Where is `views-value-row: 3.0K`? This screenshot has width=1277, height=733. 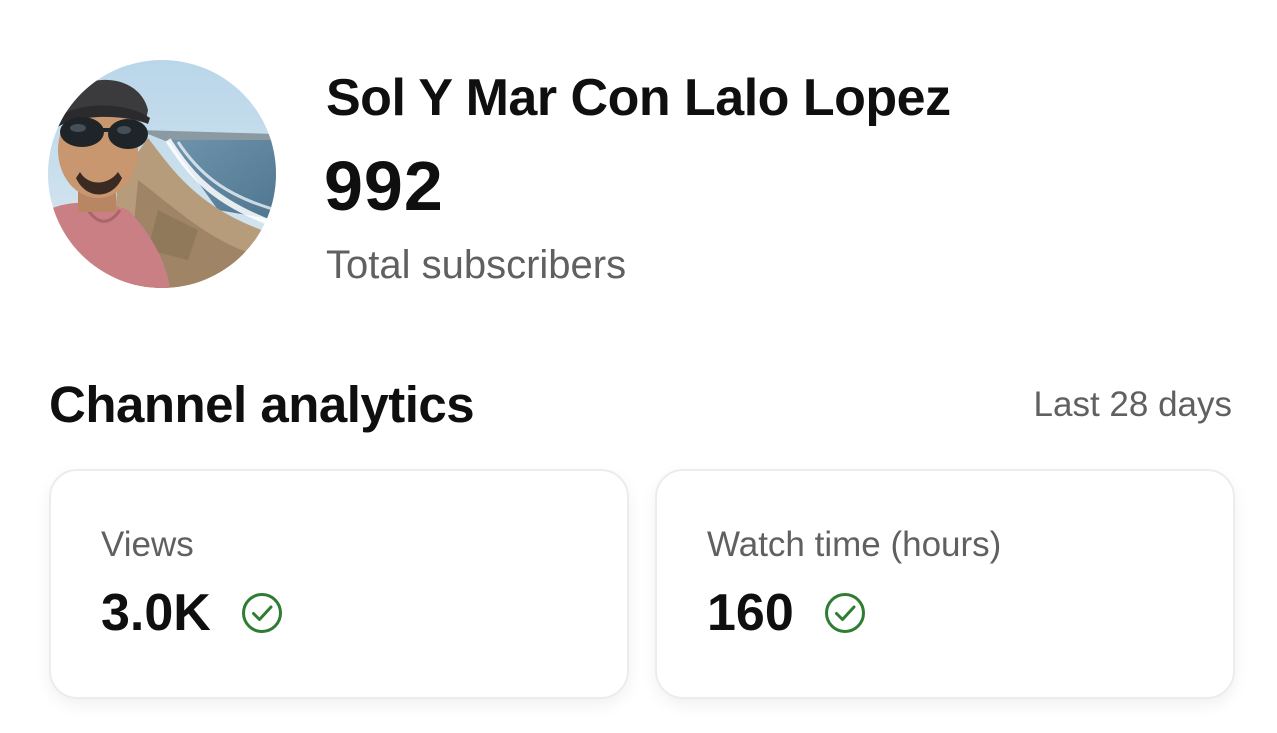
views-value-row: 3.0K is located at coordinates (192, 613).